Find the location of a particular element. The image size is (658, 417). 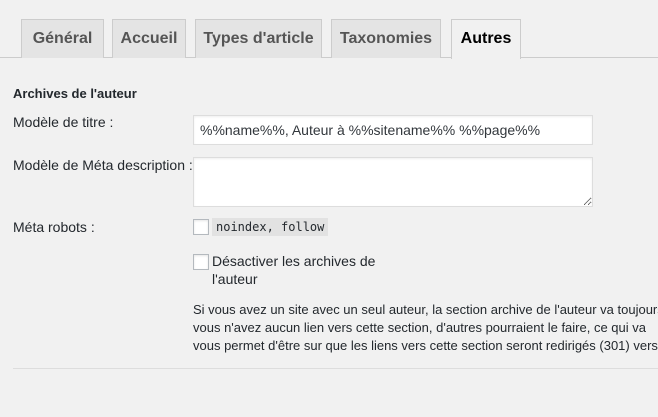

tab-accueil: Accueil is located at coordinates (149, 38).